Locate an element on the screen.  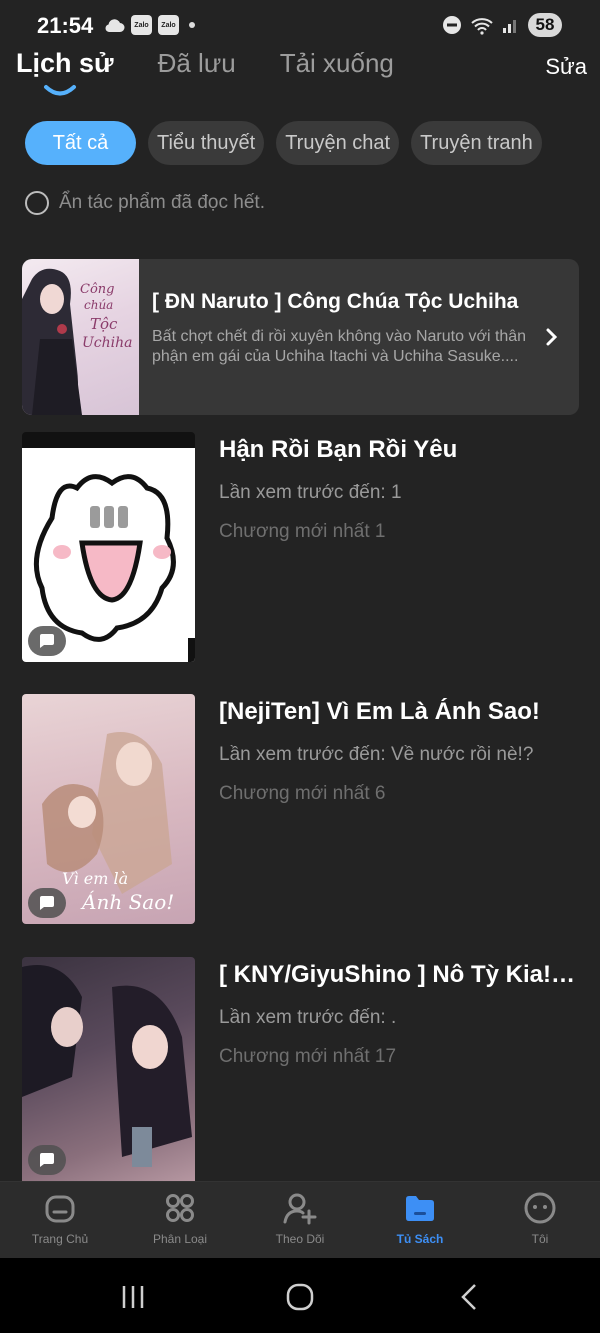
follow-user-icon is located at coordinates (300, 1209).